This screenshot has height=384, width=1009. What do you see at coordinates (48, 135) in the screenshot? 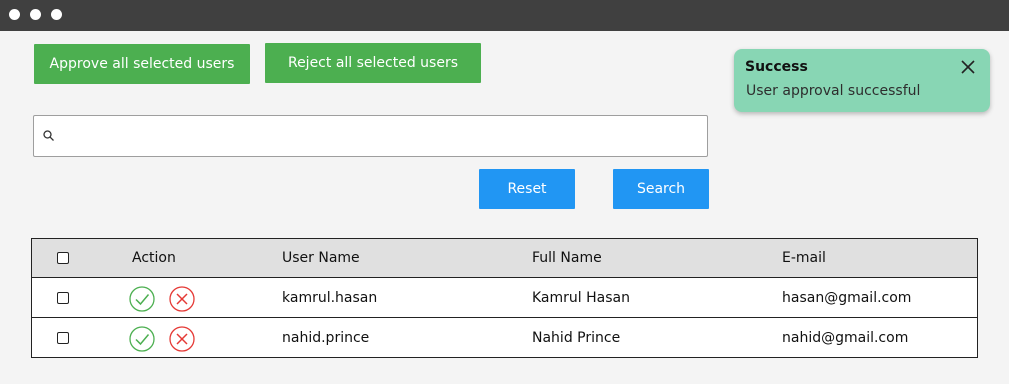
I see `search-icon` at bounding box center [48, 135].